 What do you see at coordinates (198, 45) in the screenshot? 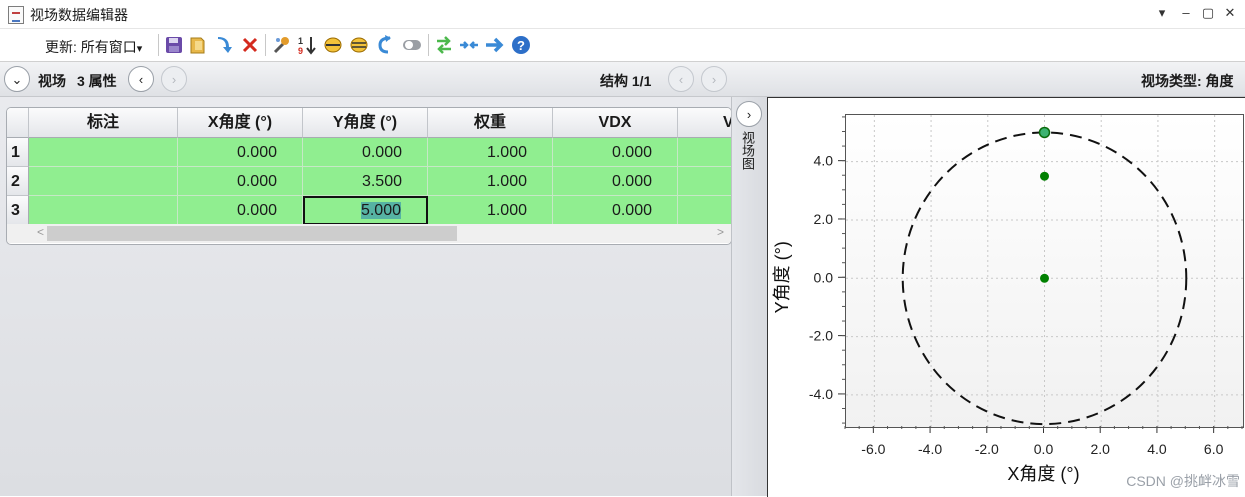
I see `open-icon` at bounding box center [198, 45].